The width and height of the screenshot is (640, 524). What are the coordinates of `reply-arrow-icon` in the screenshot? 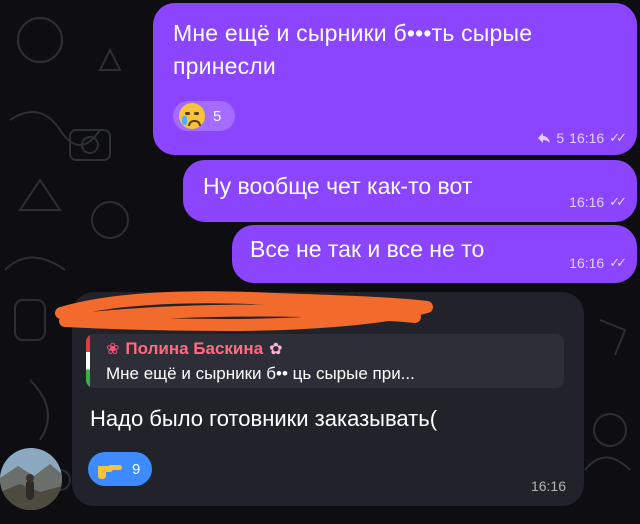 It's located at (544, 138).